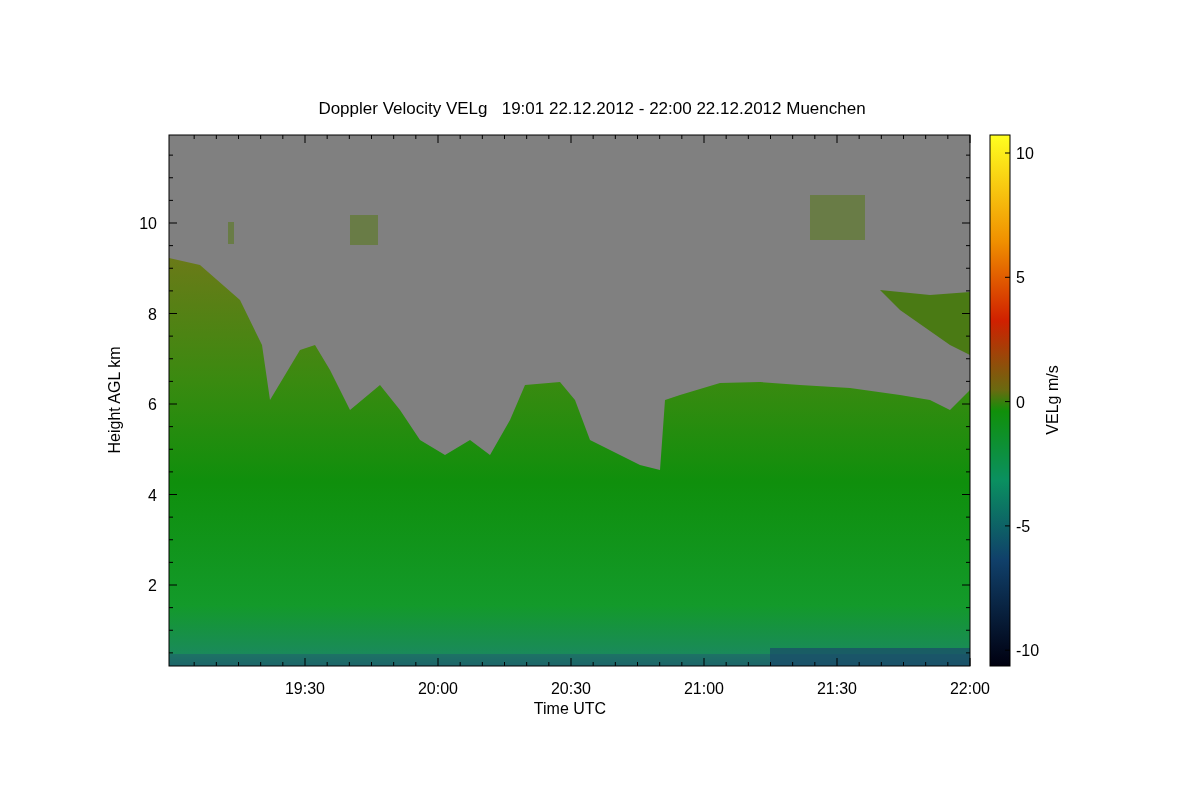 This screenshot has height=800, width=1200. I want to click on colorbar-tick-label: 10, so click(1025, 153).